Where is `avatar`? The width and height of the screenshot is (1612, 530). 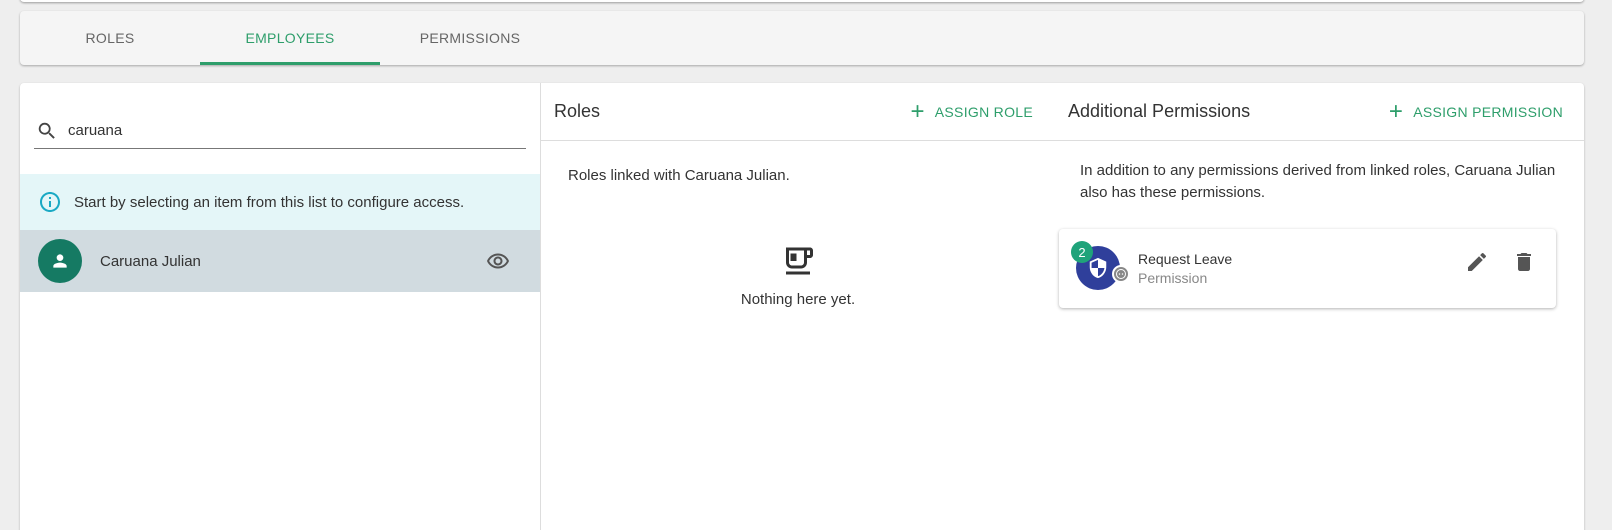 avatar is located at coordinates (60, 261).